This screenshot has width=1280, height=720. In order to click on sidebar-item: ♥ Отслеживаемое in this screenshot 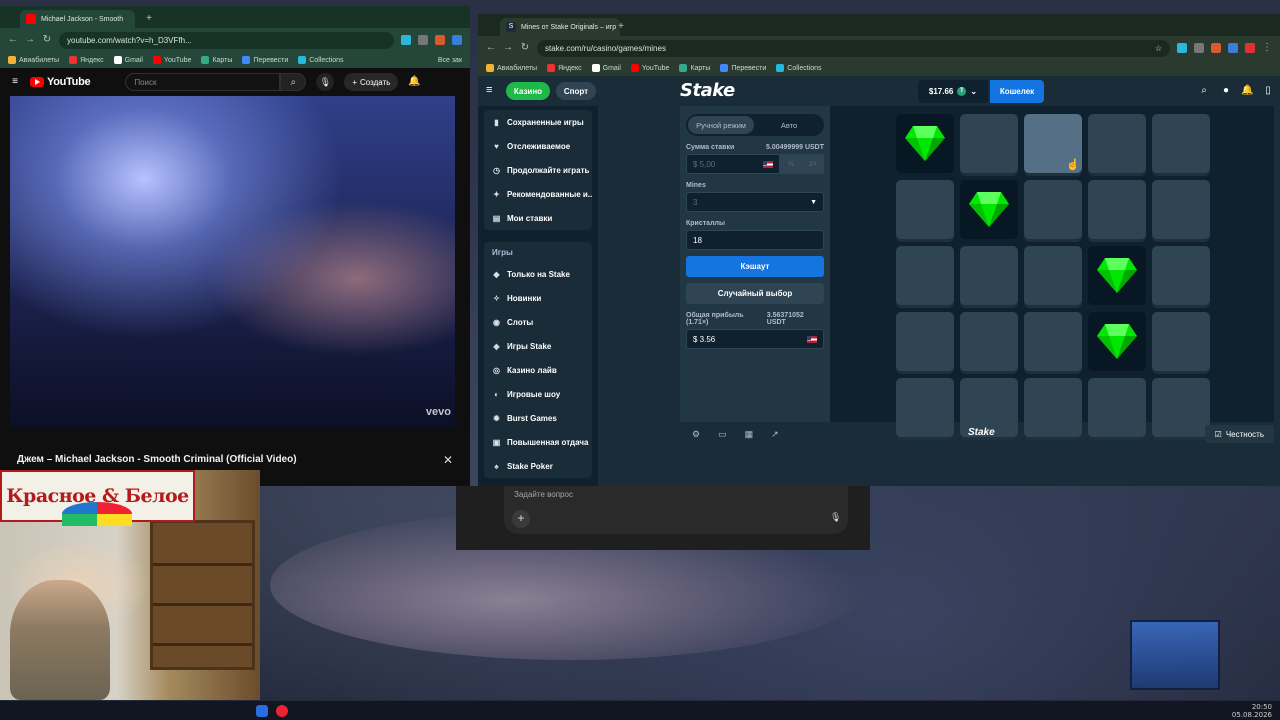, I will do `click(538, 146)`.